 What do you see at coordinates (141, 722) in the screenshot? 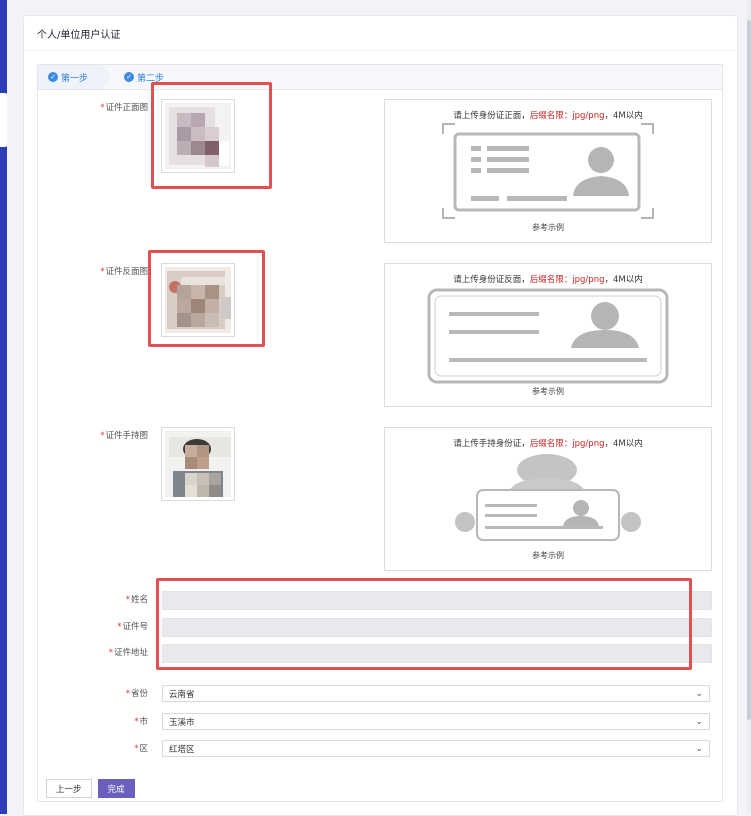
I see `city-label: *市` at bounding box center [141, 722].